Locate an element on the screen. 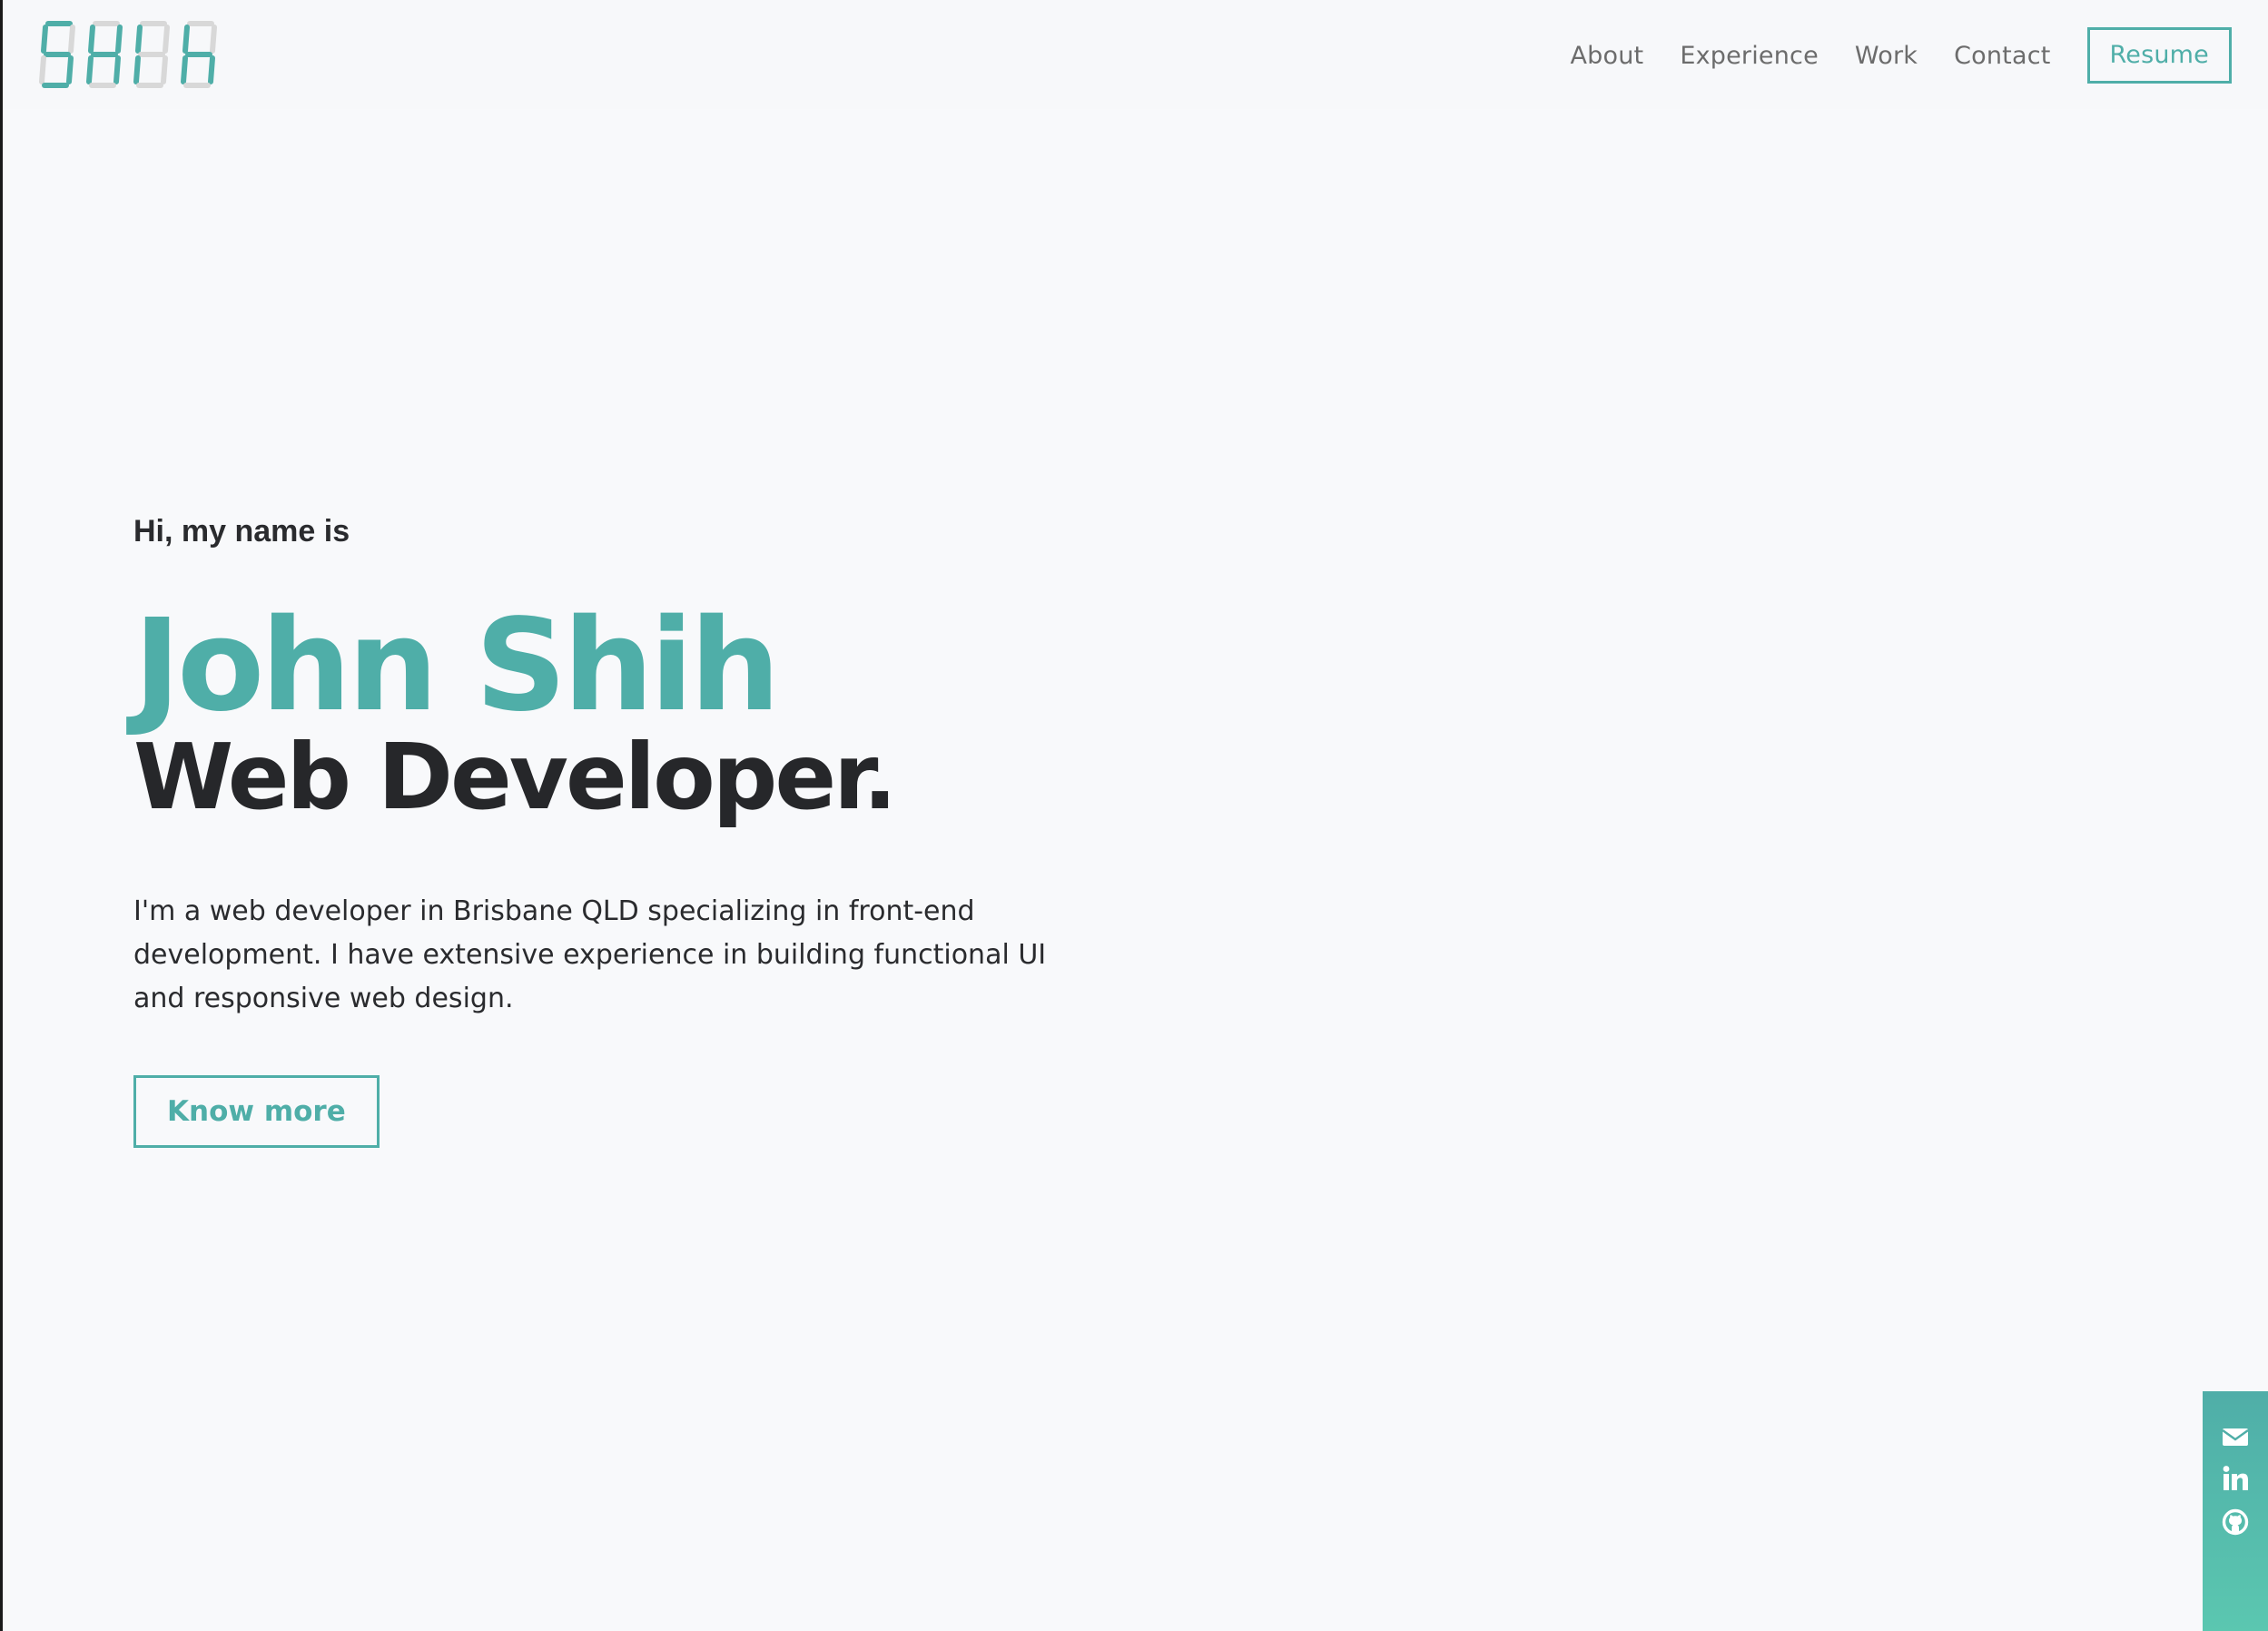  nav-link-work: Work is located at coordinates (1886, 56).